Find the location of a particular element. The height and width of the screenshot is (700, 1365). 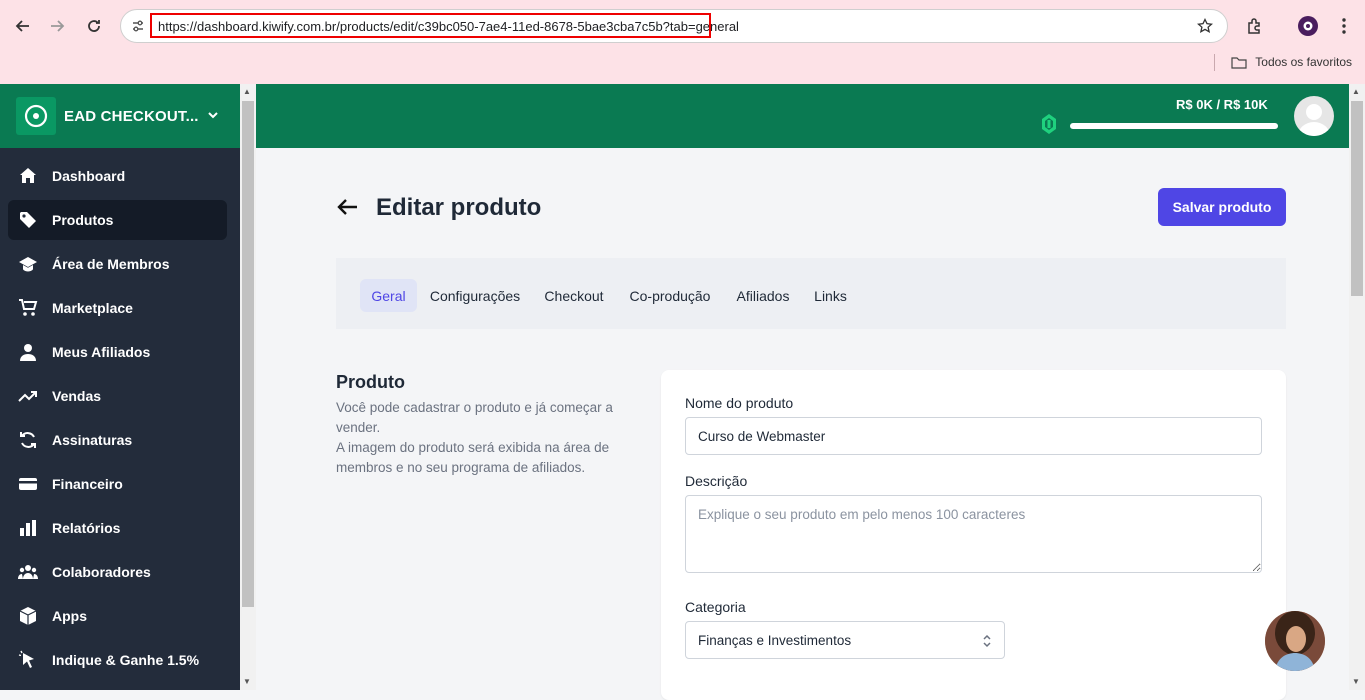

sidebar-item-marketplace: Marketplace is located at coordinates (117, 308).